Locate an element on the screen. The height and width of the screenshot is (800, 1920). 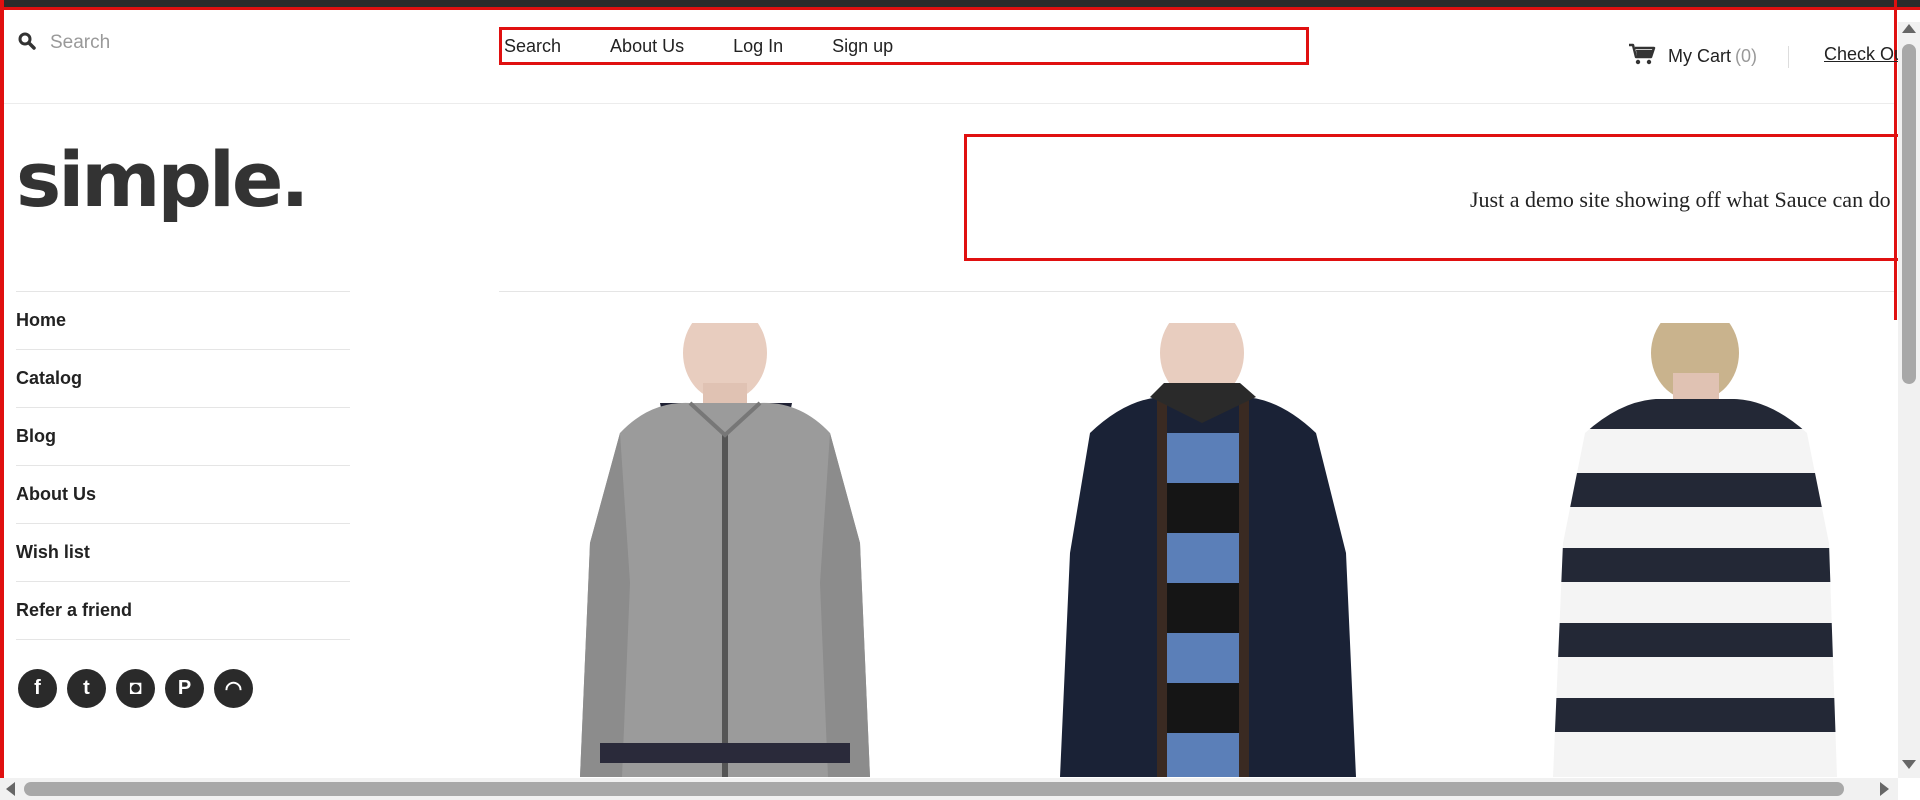
horizontal-scroll-thumb is located at coordinates (934, 789).